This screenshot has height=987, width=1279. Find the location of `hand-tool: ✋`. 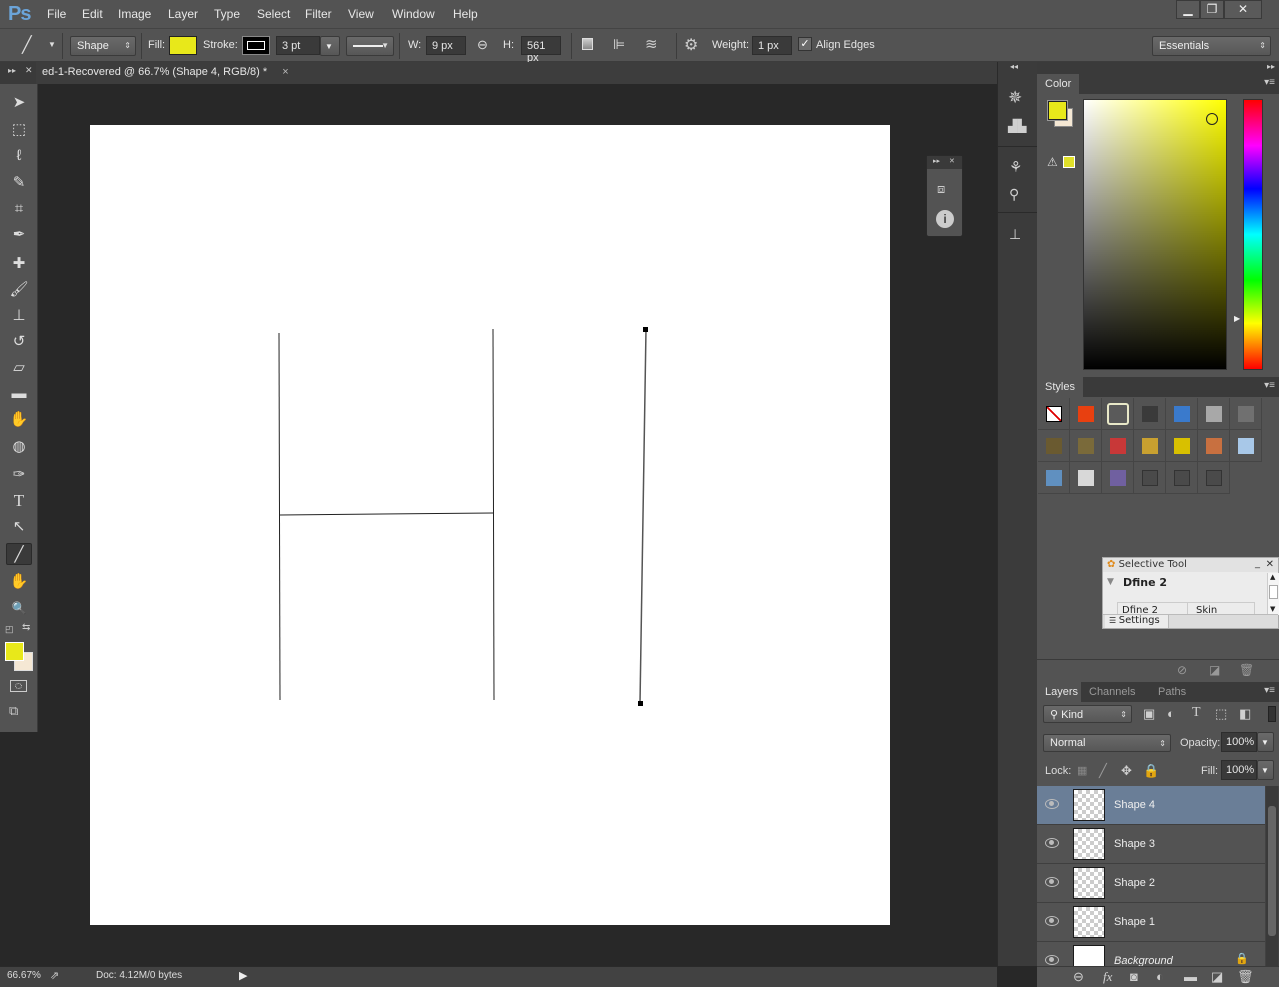

hand-tool: ✋ is located at coordinates (19, 582).